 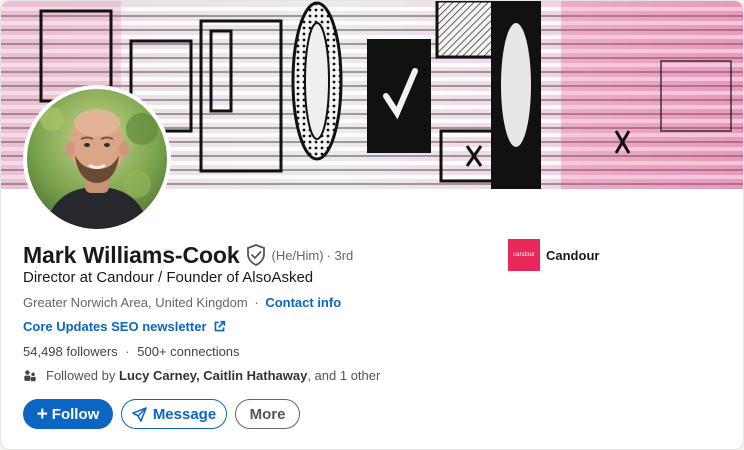 I want to click on connection-degree: · 3rd, so click(x=340, y=255).